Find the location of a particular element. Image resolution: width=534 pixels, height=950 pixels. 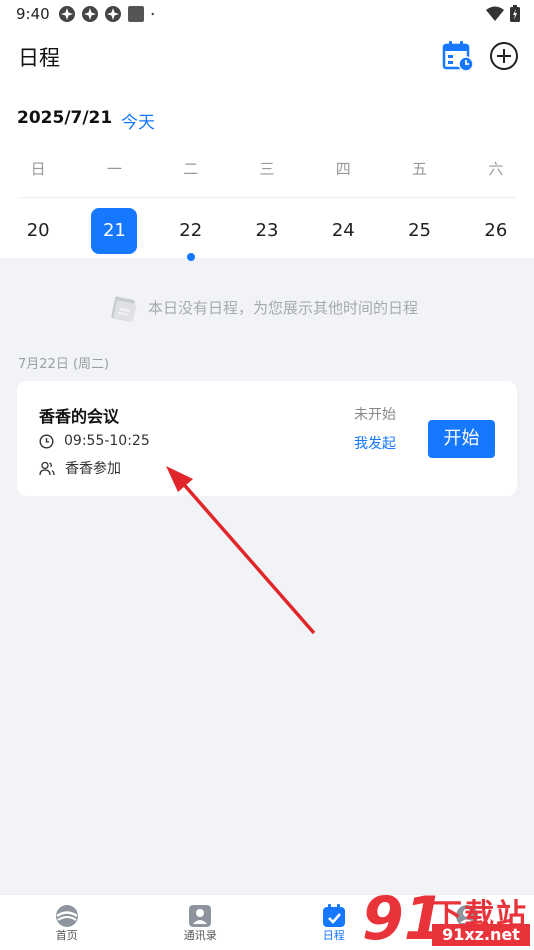

contacts-icon is located at coordinates (200, 916).